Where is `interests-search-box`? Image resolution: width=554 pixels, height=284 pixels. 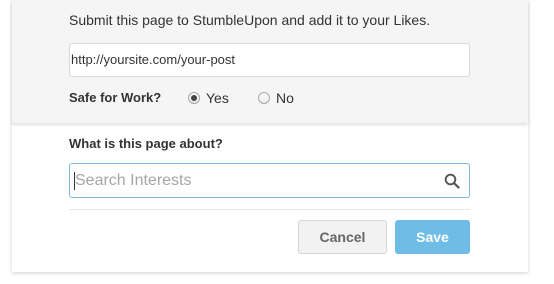
interests-search-box is located at coordinates (269, 180).